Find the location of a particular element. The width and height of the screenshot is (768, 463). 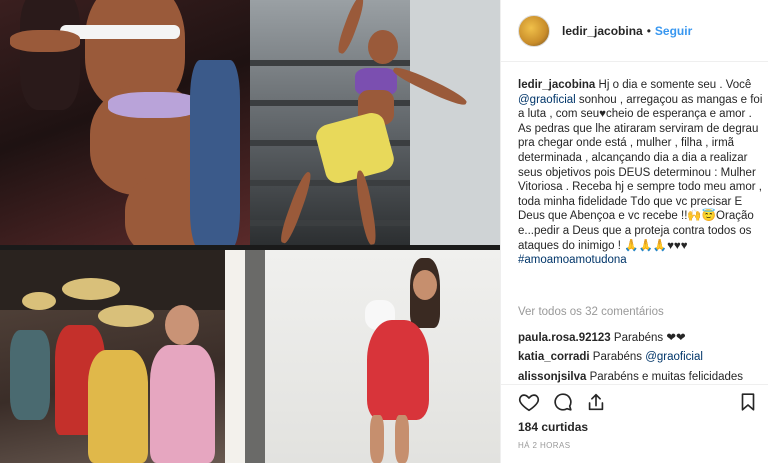

comment-text: Parabéns e muitas felicidades is located at coordinates (665, 377).